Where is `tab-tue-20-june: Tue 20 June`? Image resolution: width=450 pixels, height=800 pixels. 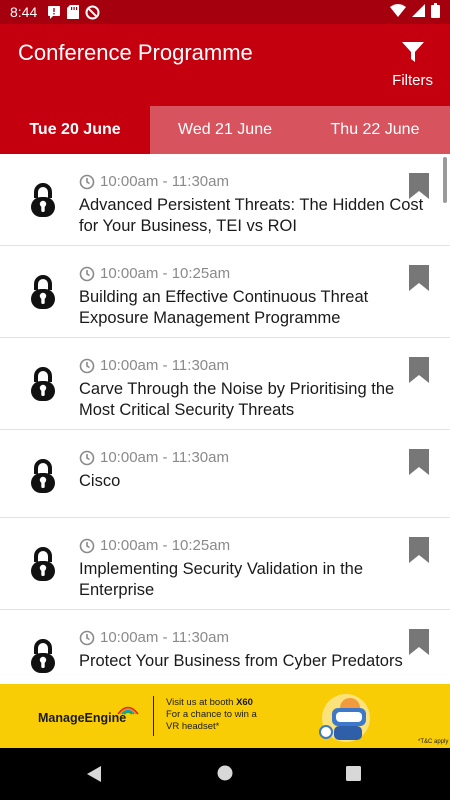
tab-tue-20-june: Tue 20 June is located at coordinates (75, 130).